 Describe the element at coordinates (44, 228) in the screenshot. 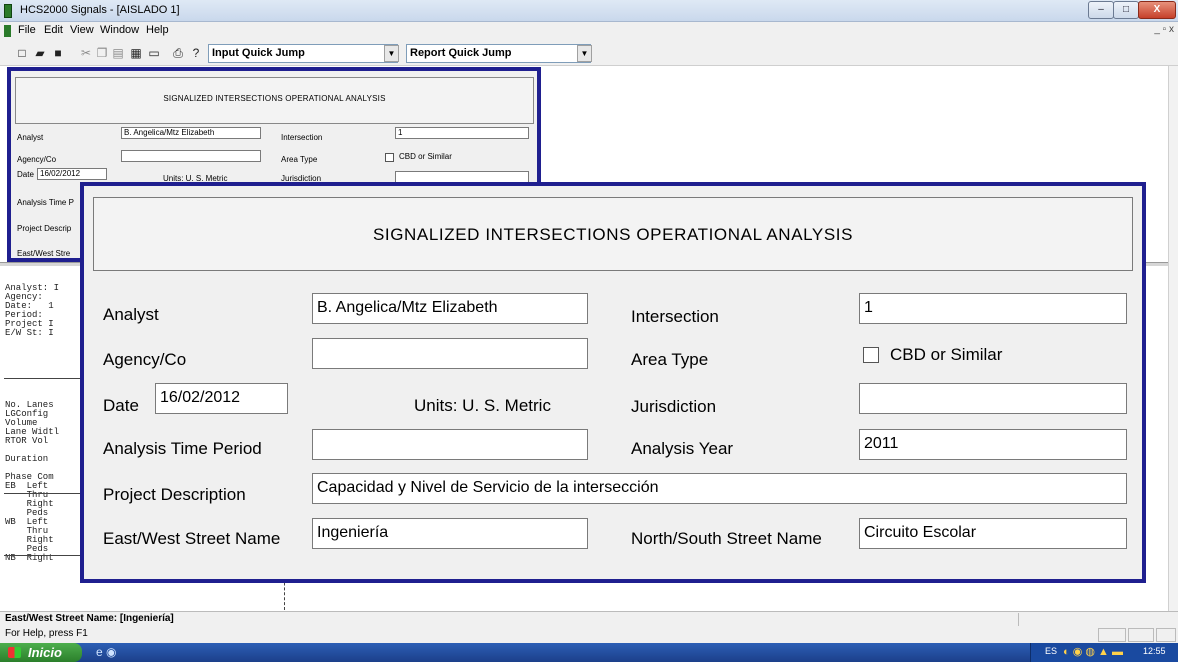

I see `project-label: Project Descrip` at that location.